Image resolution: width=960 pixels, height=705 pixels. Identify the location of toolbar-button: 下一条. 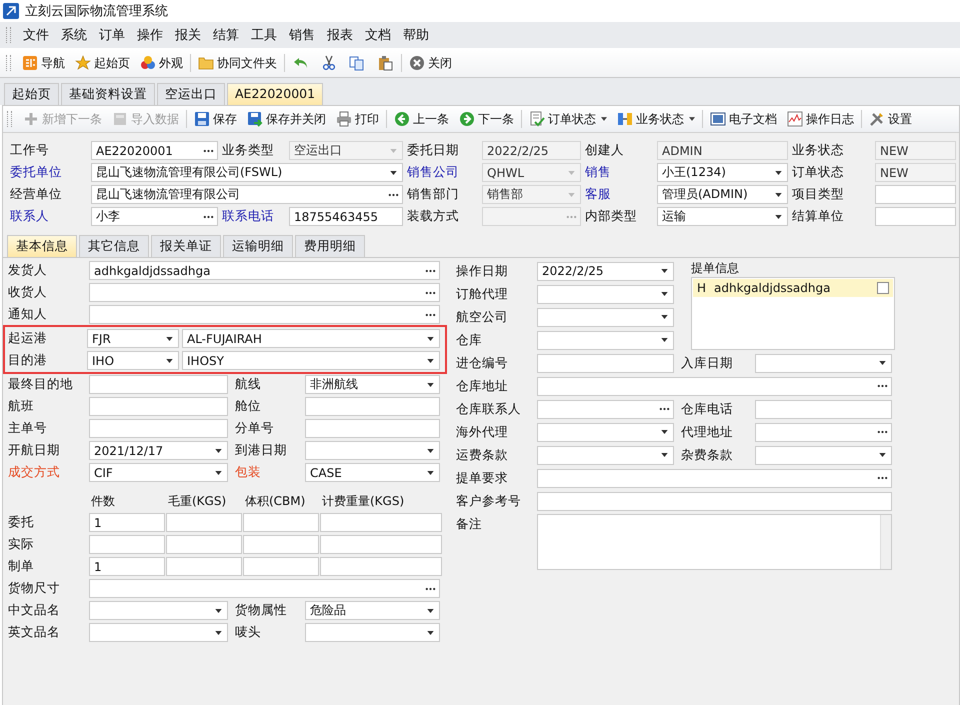
(486, 119).